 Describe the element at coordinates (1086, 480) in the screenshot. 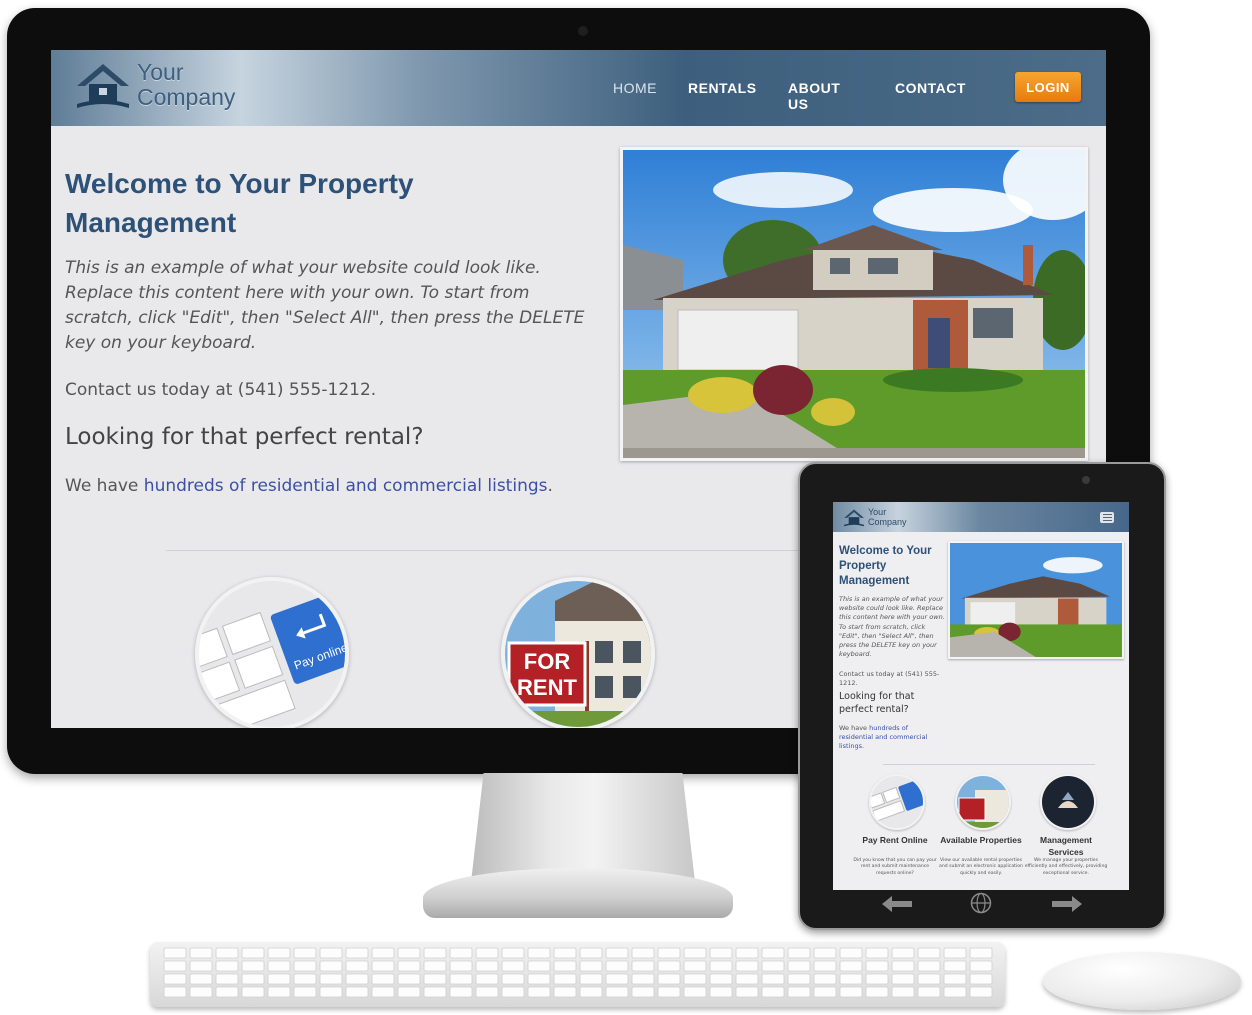

I see `tablet-camera` at that location.